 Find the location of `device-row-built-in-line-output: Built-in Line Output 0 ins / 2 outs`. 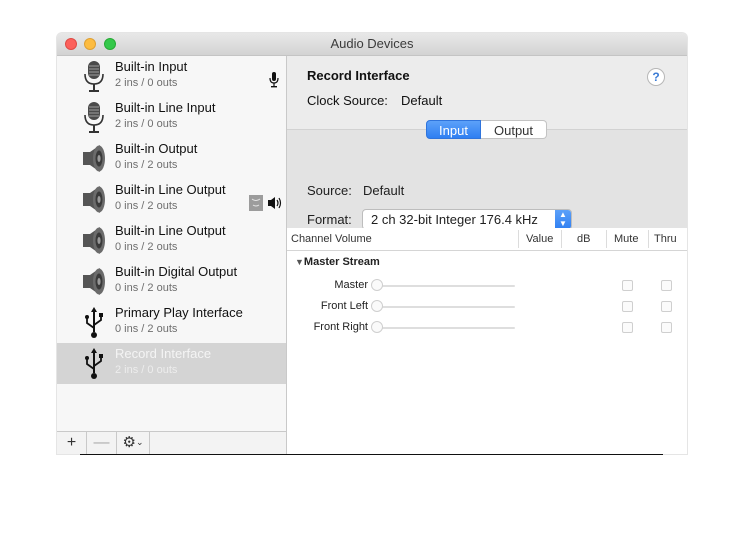

device-row-built-in-line-output: Built-in Line Output 0 ins / 2 outs is located at coordinates (171, 199).